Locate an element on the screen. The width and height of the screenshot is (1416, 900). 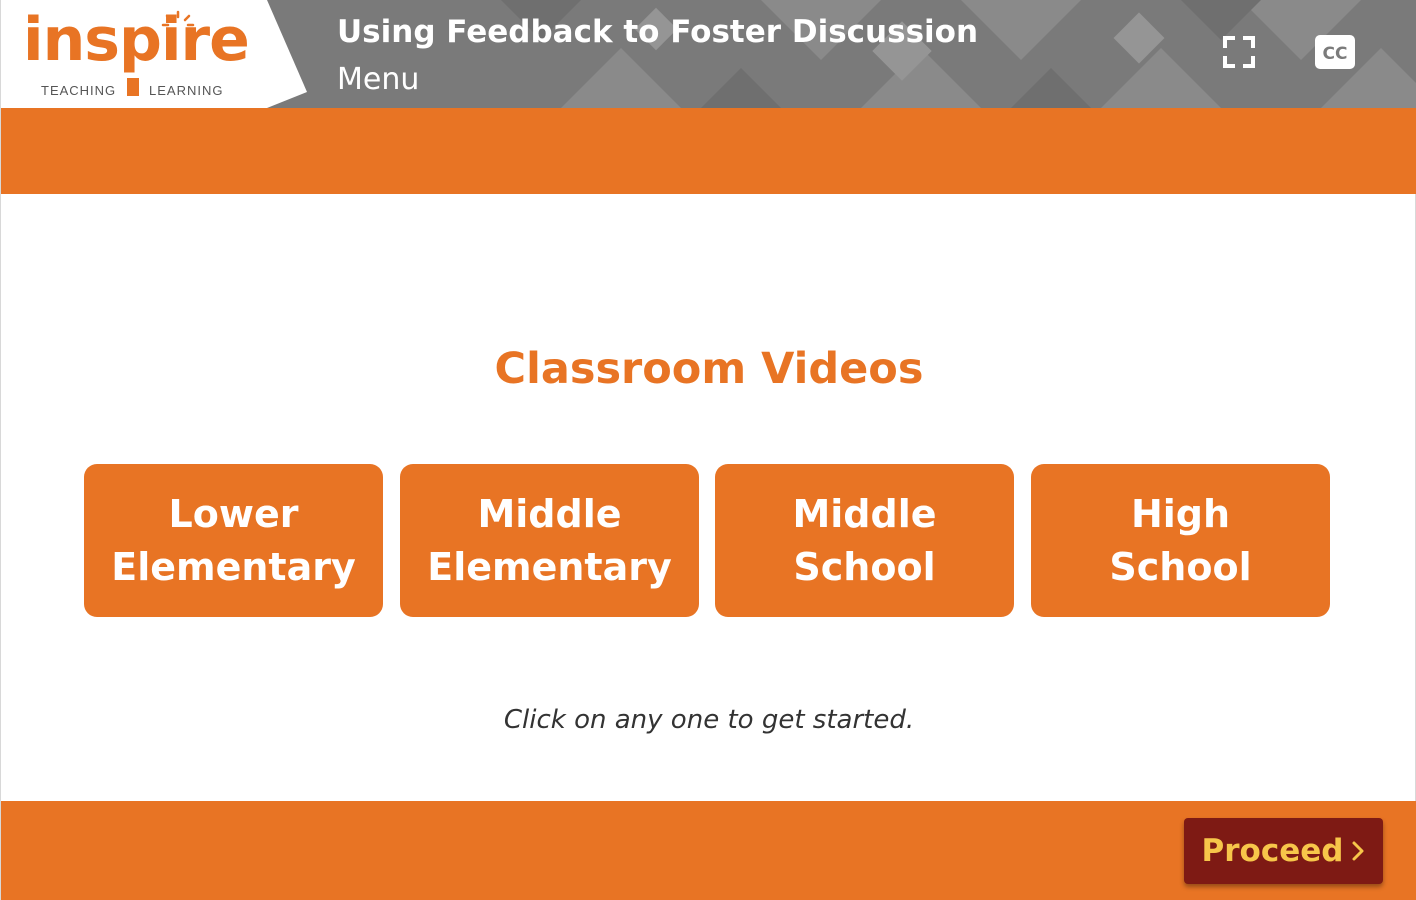
logo: inspire TEACHING LEARNING is located at coordinates (156, 54).